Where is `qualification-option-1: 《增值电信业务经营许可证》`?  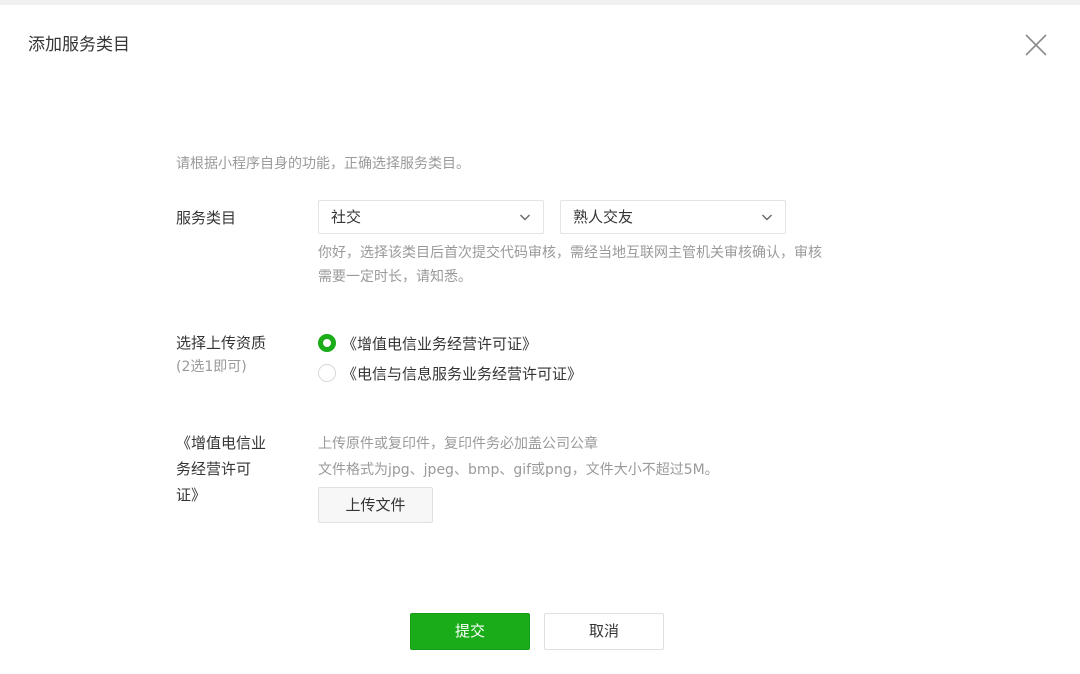
qualification-option-1: 《增值电信业务经营许可证》 is located at coordinates (427, 343).